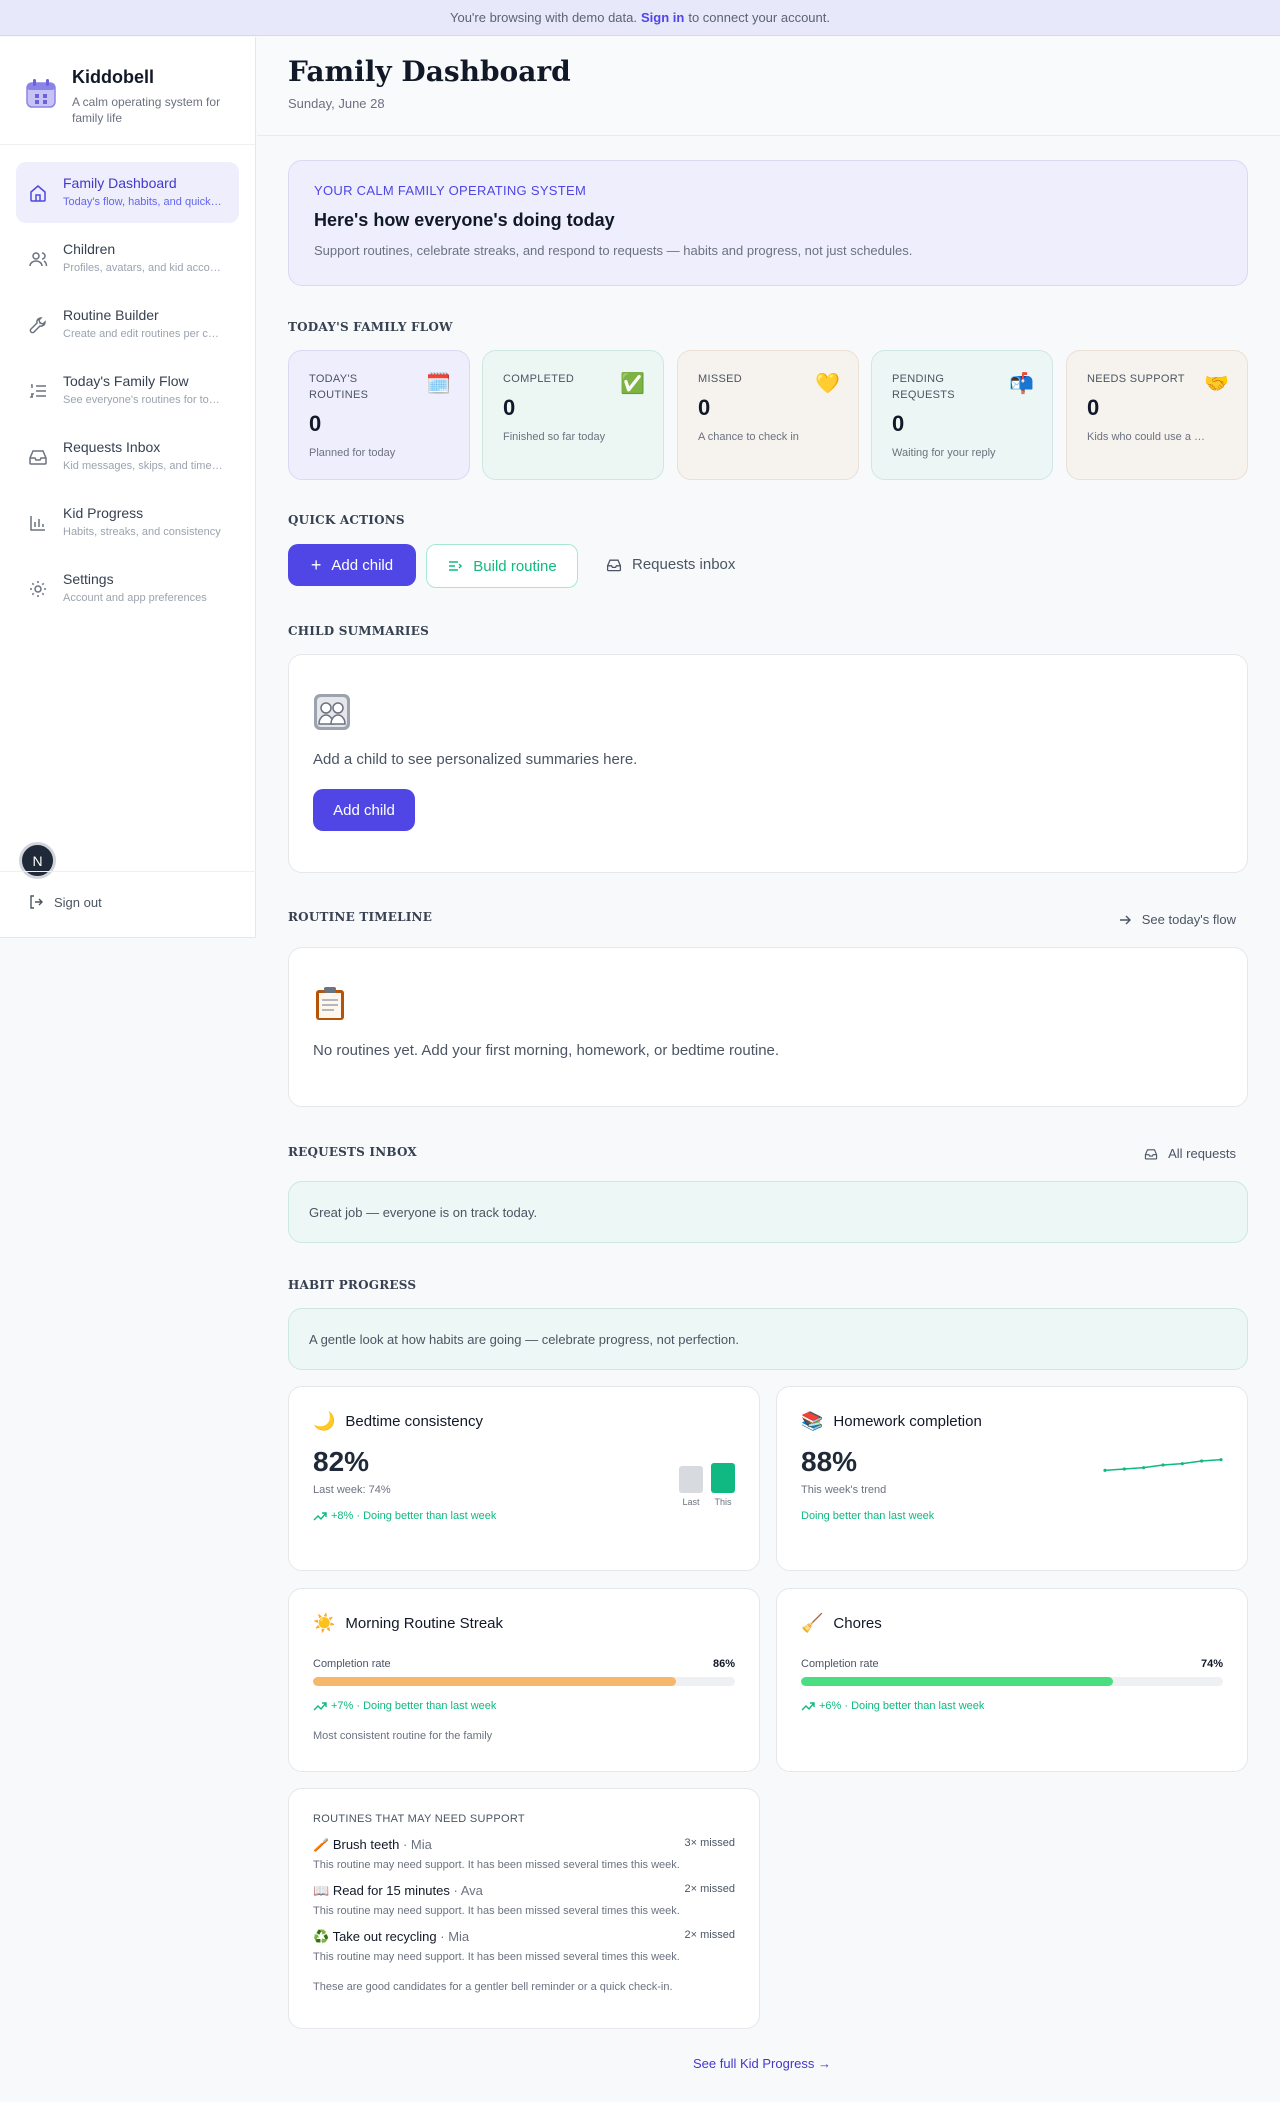 The image size is (1280, 2102). I want to click on stat-label: Needs support, so click(1136, 379).